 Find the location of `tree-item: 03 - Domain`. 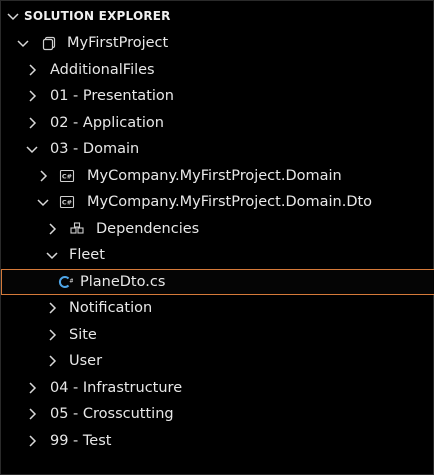

tree-item: 03 - Domain is located at coordinates (217, 149).